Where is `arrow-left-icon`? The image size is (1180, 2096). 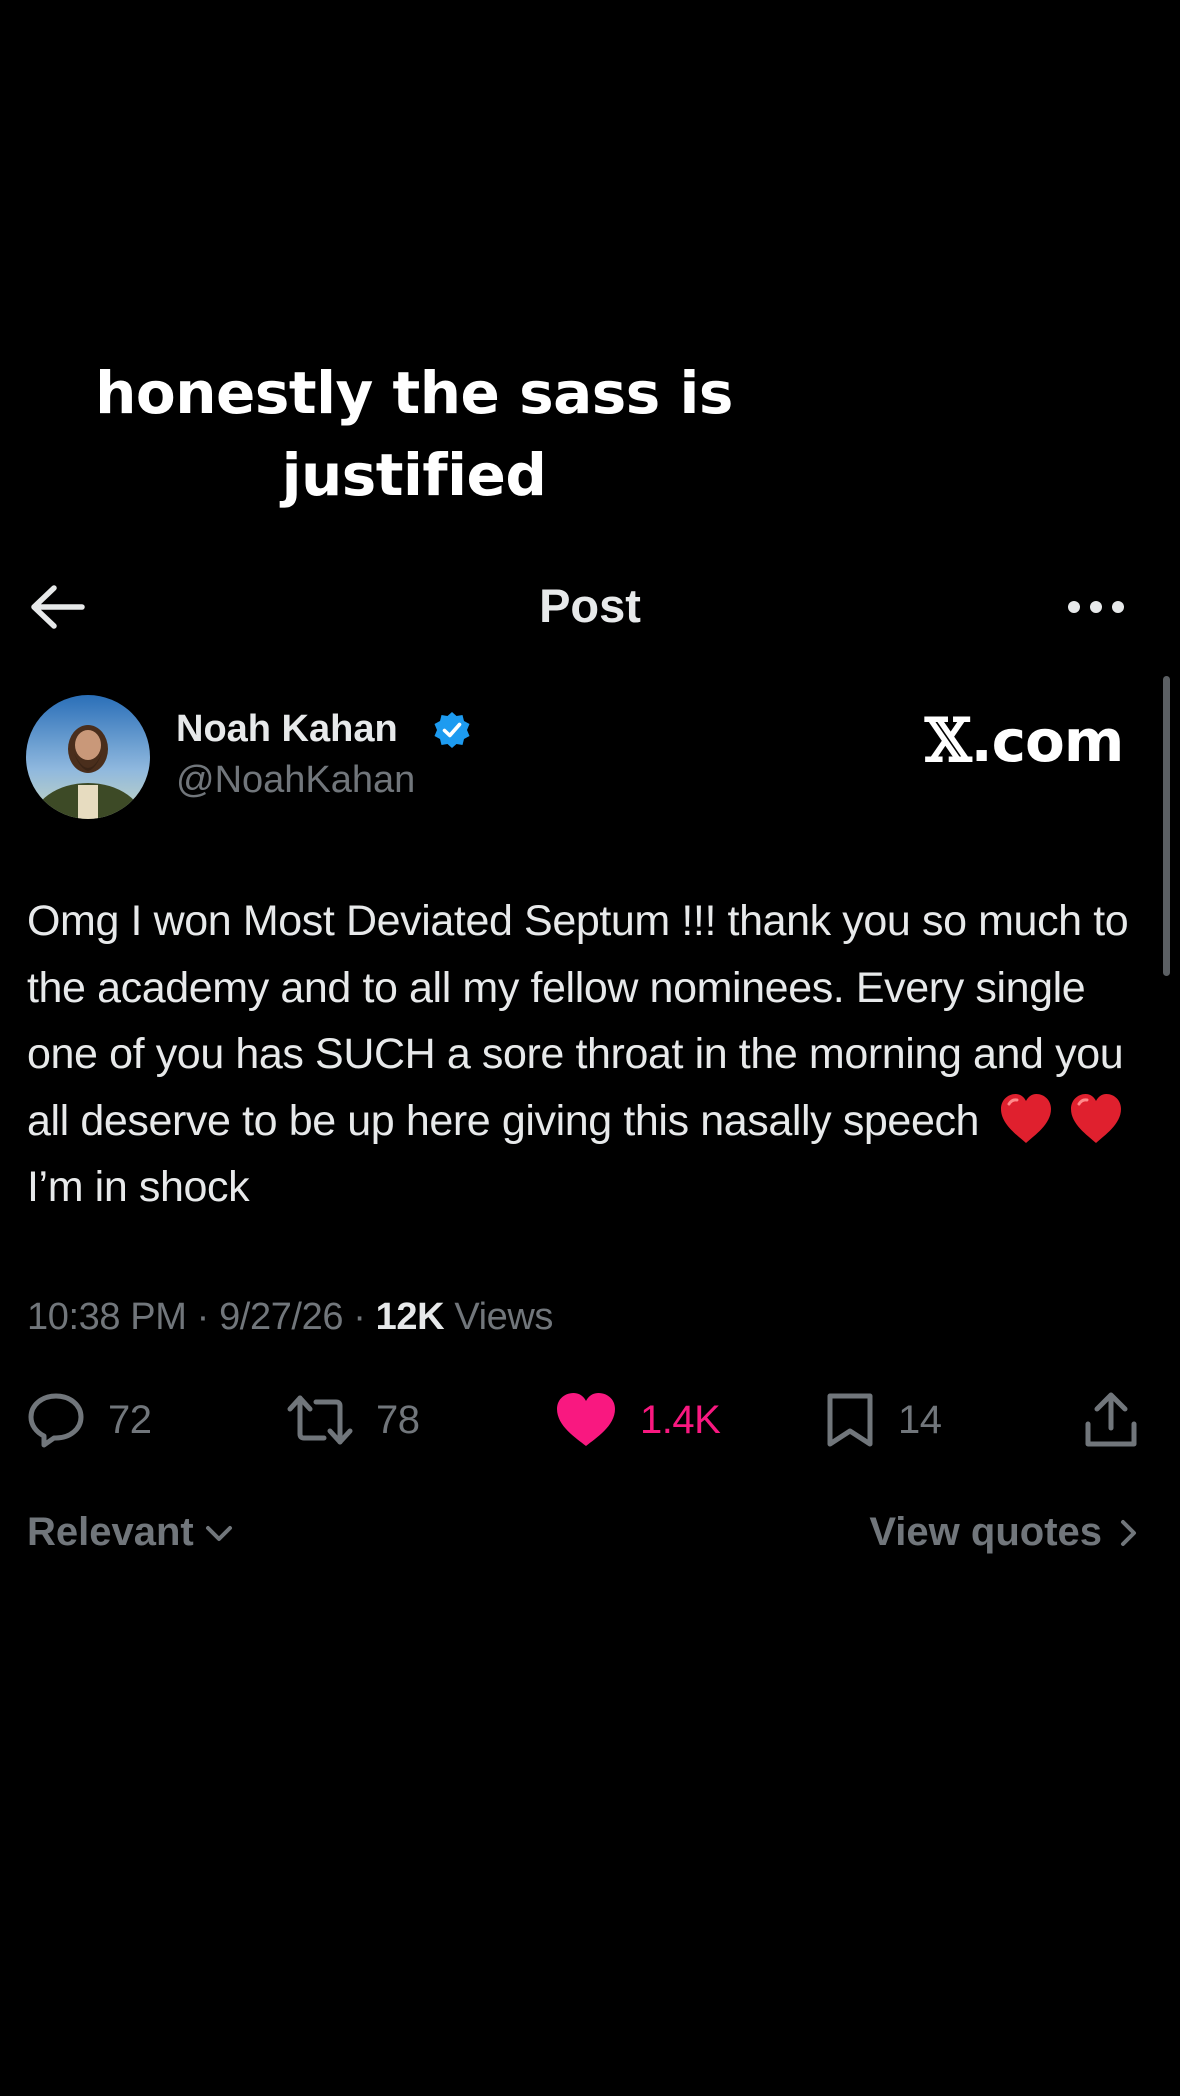
arrow-left-icon is located at coordinates (58, 607).